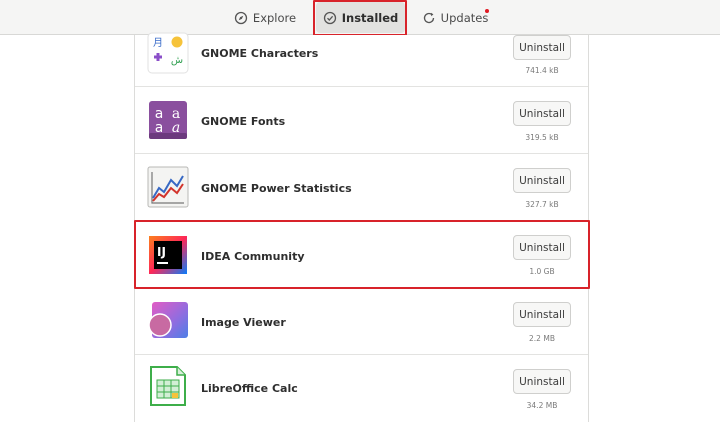 Image resolution: width=720 pixels, height=422 pixels. What do you see at coordinates (542, 405) in the screenshot?
I see `app-size: 34.2 MB` at bounding box center [542, 405].